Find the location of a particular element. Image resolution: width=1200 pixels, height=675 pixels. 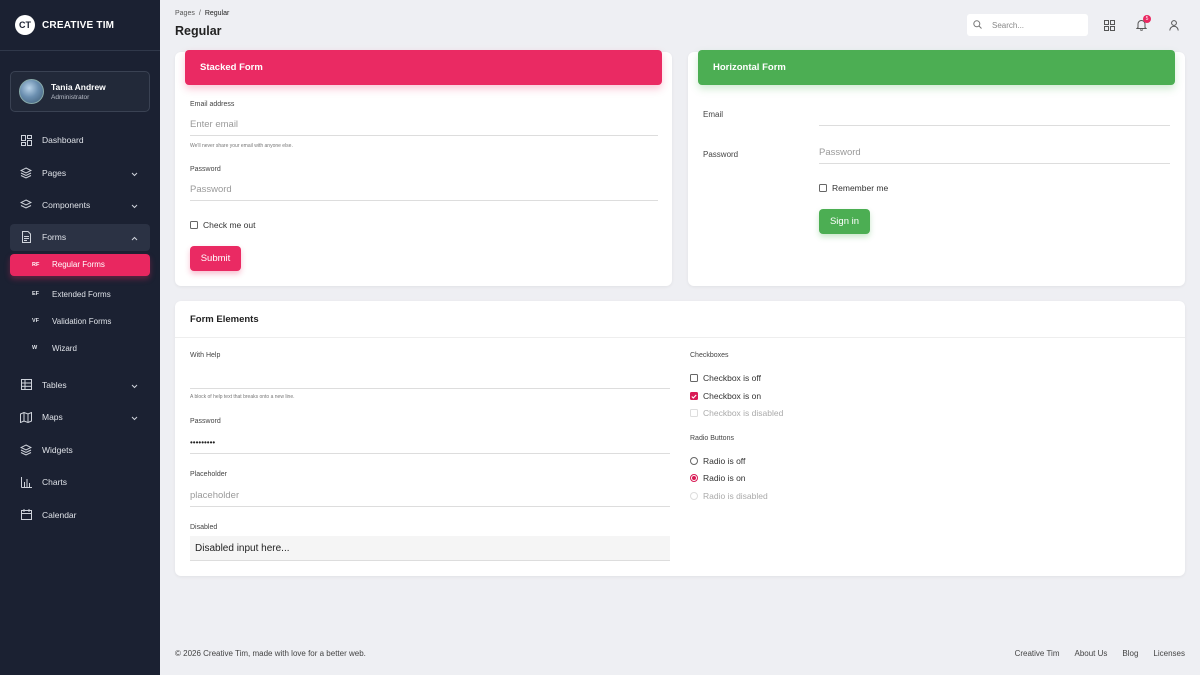

user-name: Tania Andrew is located at coordinates (78, 87).